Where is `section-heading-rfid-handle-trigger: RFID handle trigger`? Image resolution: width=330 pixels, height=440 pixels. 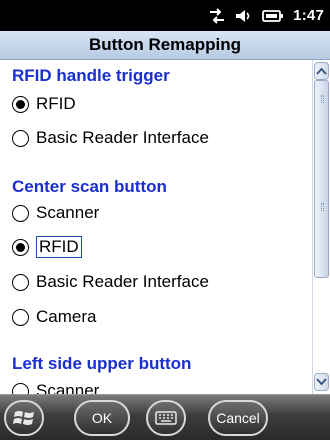
section-heading-rfid-handle-trigger: RFID handle trigger is located at coordinates (91, 75).